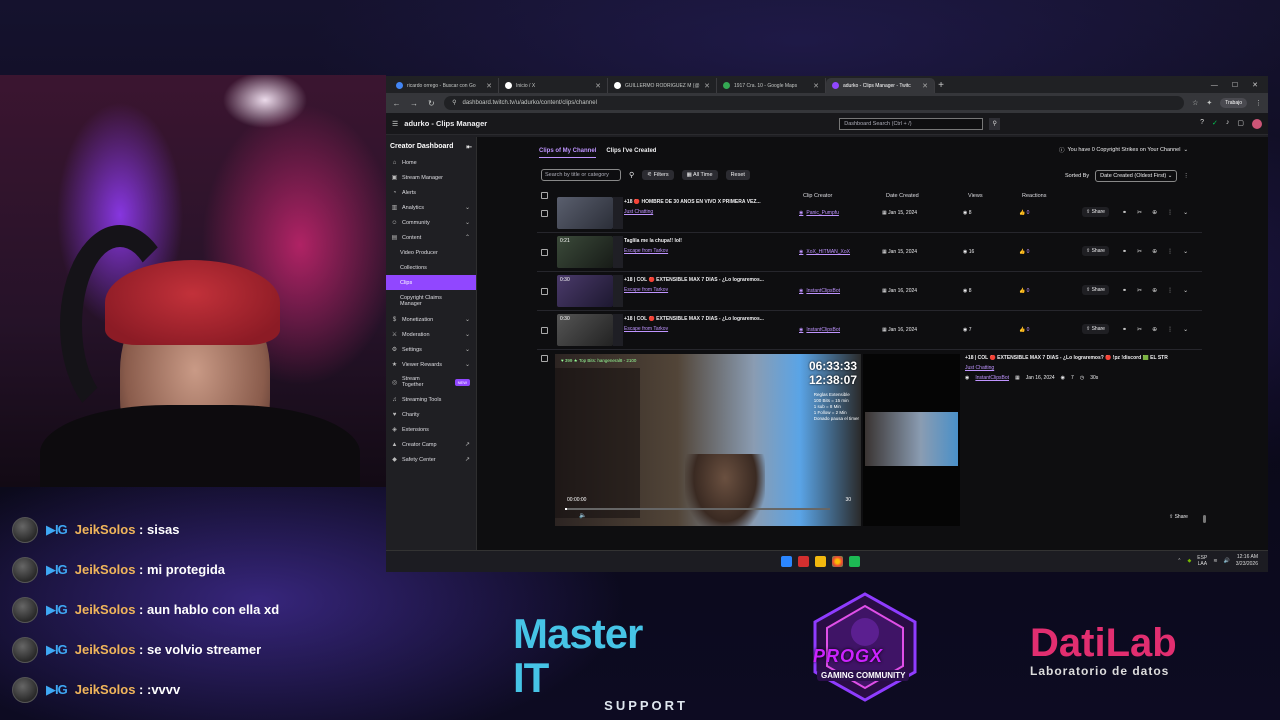 This screenshot has width=1280, height=720. Describe the element at coordinates (1202, 124) in the screenshot. I see `help-icon: ?` at that location.